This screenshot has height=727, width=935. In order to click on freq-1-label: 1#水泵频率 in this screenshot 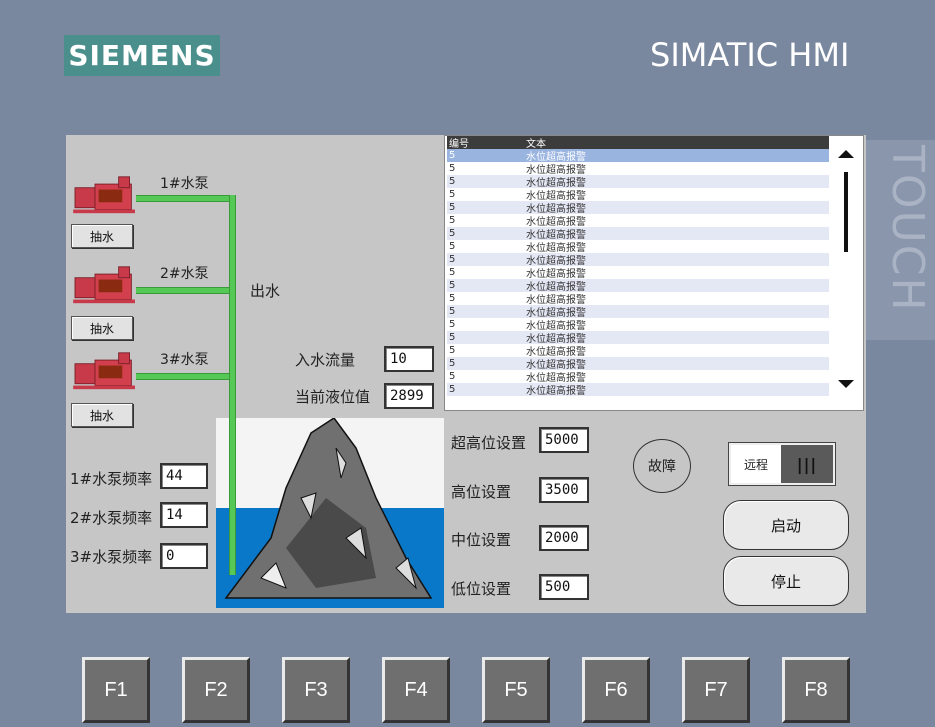, I will do `click(111, 479)`.